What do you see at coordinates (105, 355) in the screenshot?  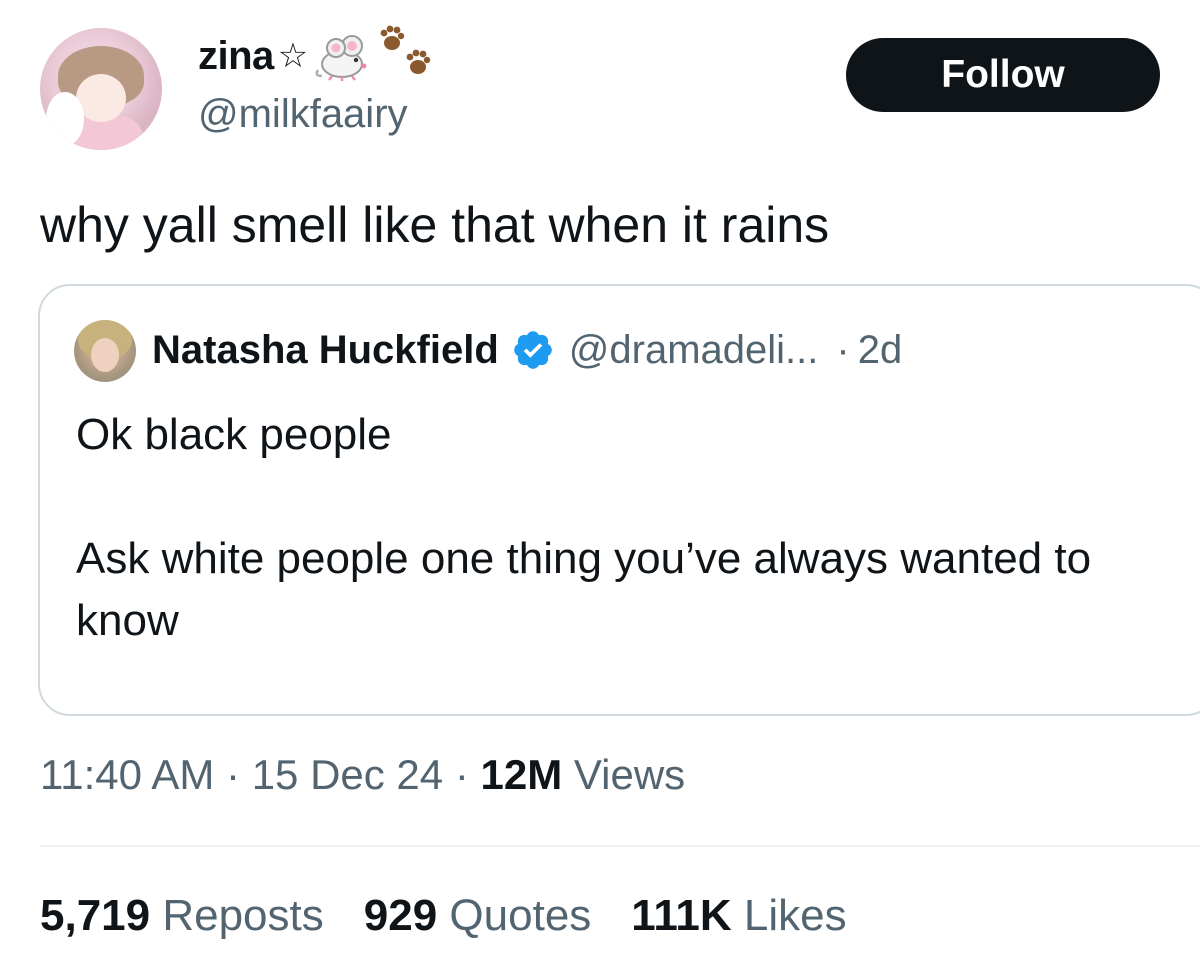 I see `quoted-avatar-face` at bounding box center [105, 355].